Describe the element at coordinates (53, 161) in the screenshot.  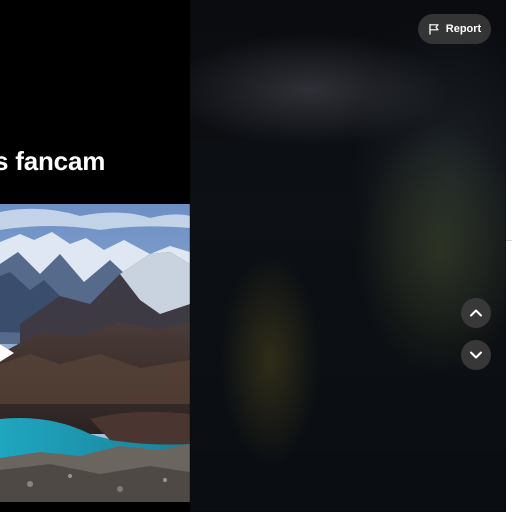
I see `video-title: s fancam` at that location.